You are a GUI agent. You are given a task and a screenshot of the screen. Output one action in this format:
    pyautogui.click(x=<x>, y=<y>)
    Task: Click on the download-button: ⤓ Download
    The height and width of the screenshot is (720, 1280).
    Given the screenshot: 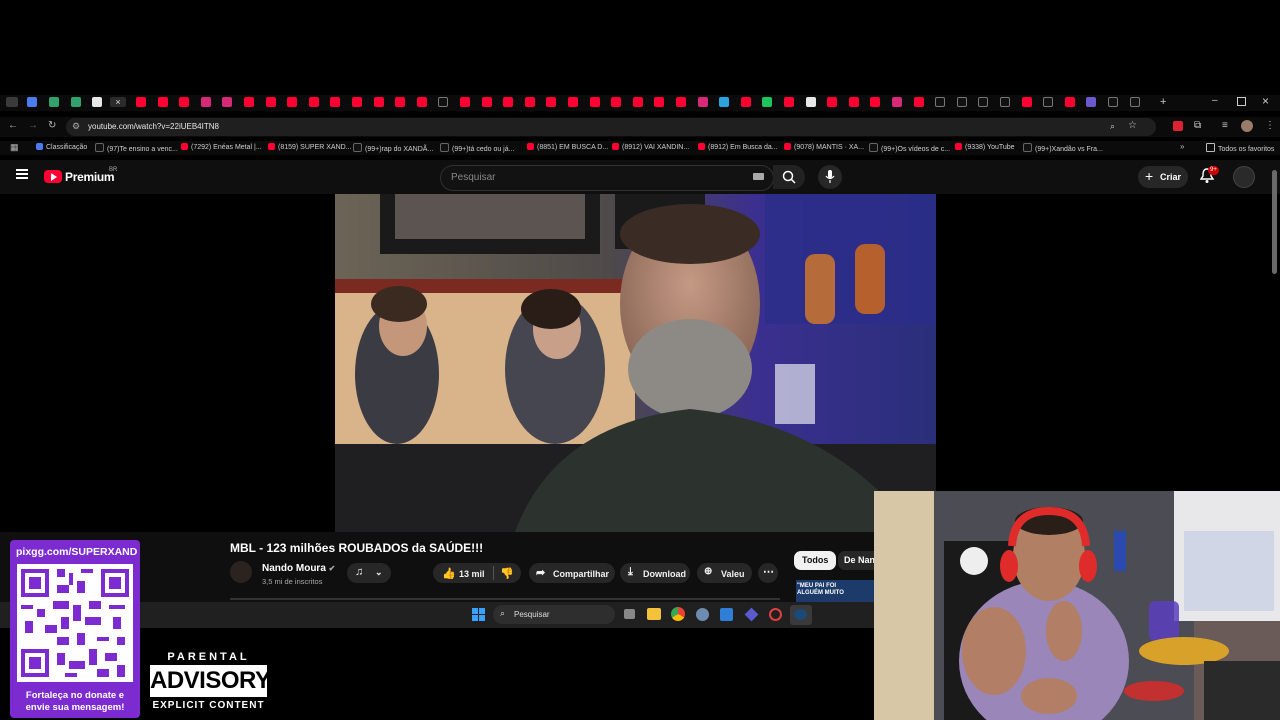 What is the action you would take?
    pyautogui.click(x=655, y=573)
    